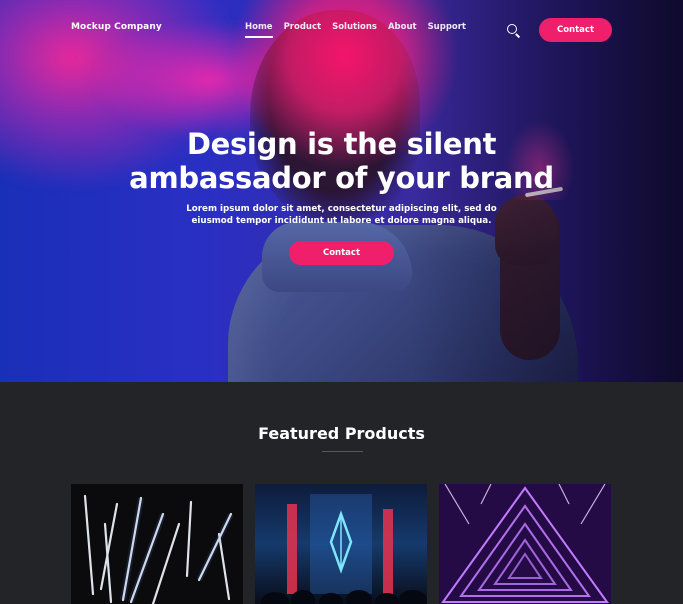 The height and width of the screenshot is (604, 683). I want to click on neon-sticks-image, so click(157, 544).